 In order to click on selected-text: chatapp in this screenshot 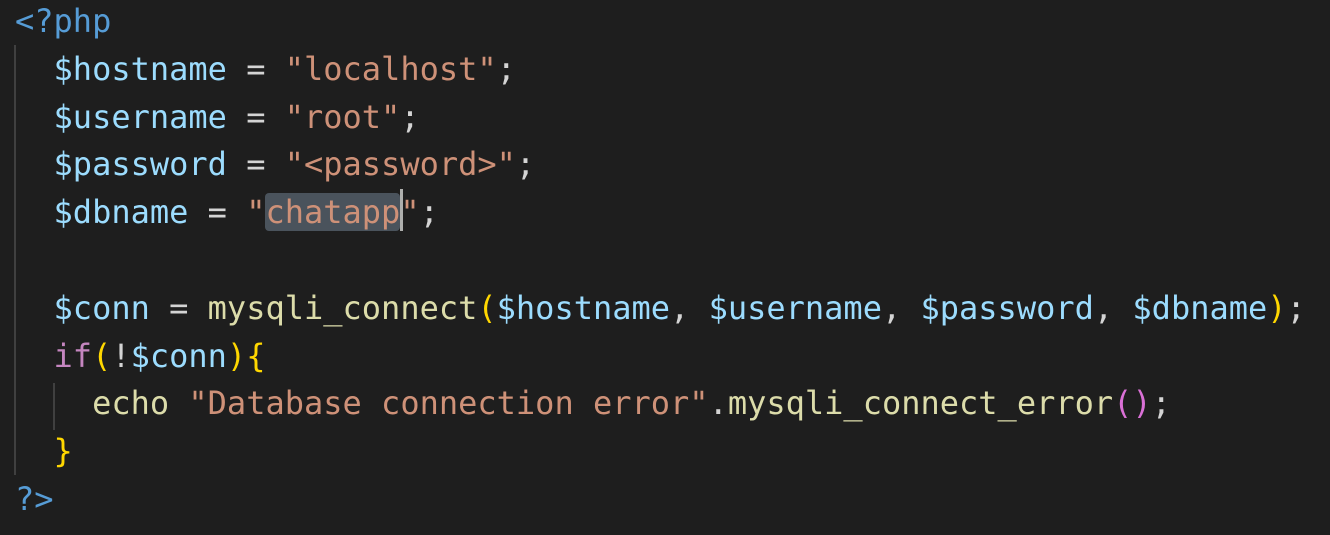, I will do `click(333, 212)`.